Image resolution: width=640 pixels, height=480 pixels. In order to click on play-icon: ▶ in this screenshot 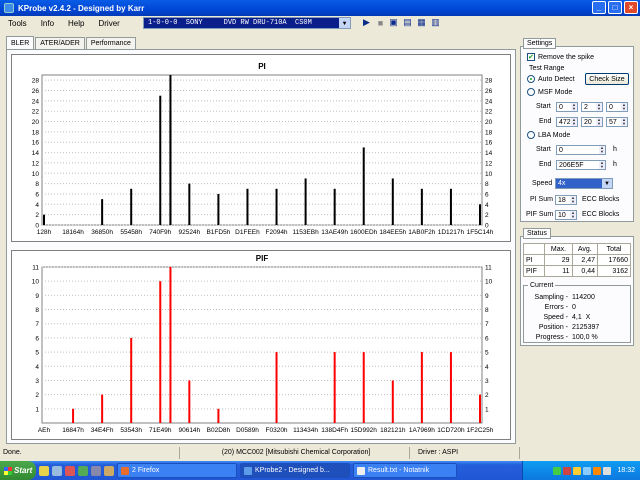, I will do `click(366, 22)`.